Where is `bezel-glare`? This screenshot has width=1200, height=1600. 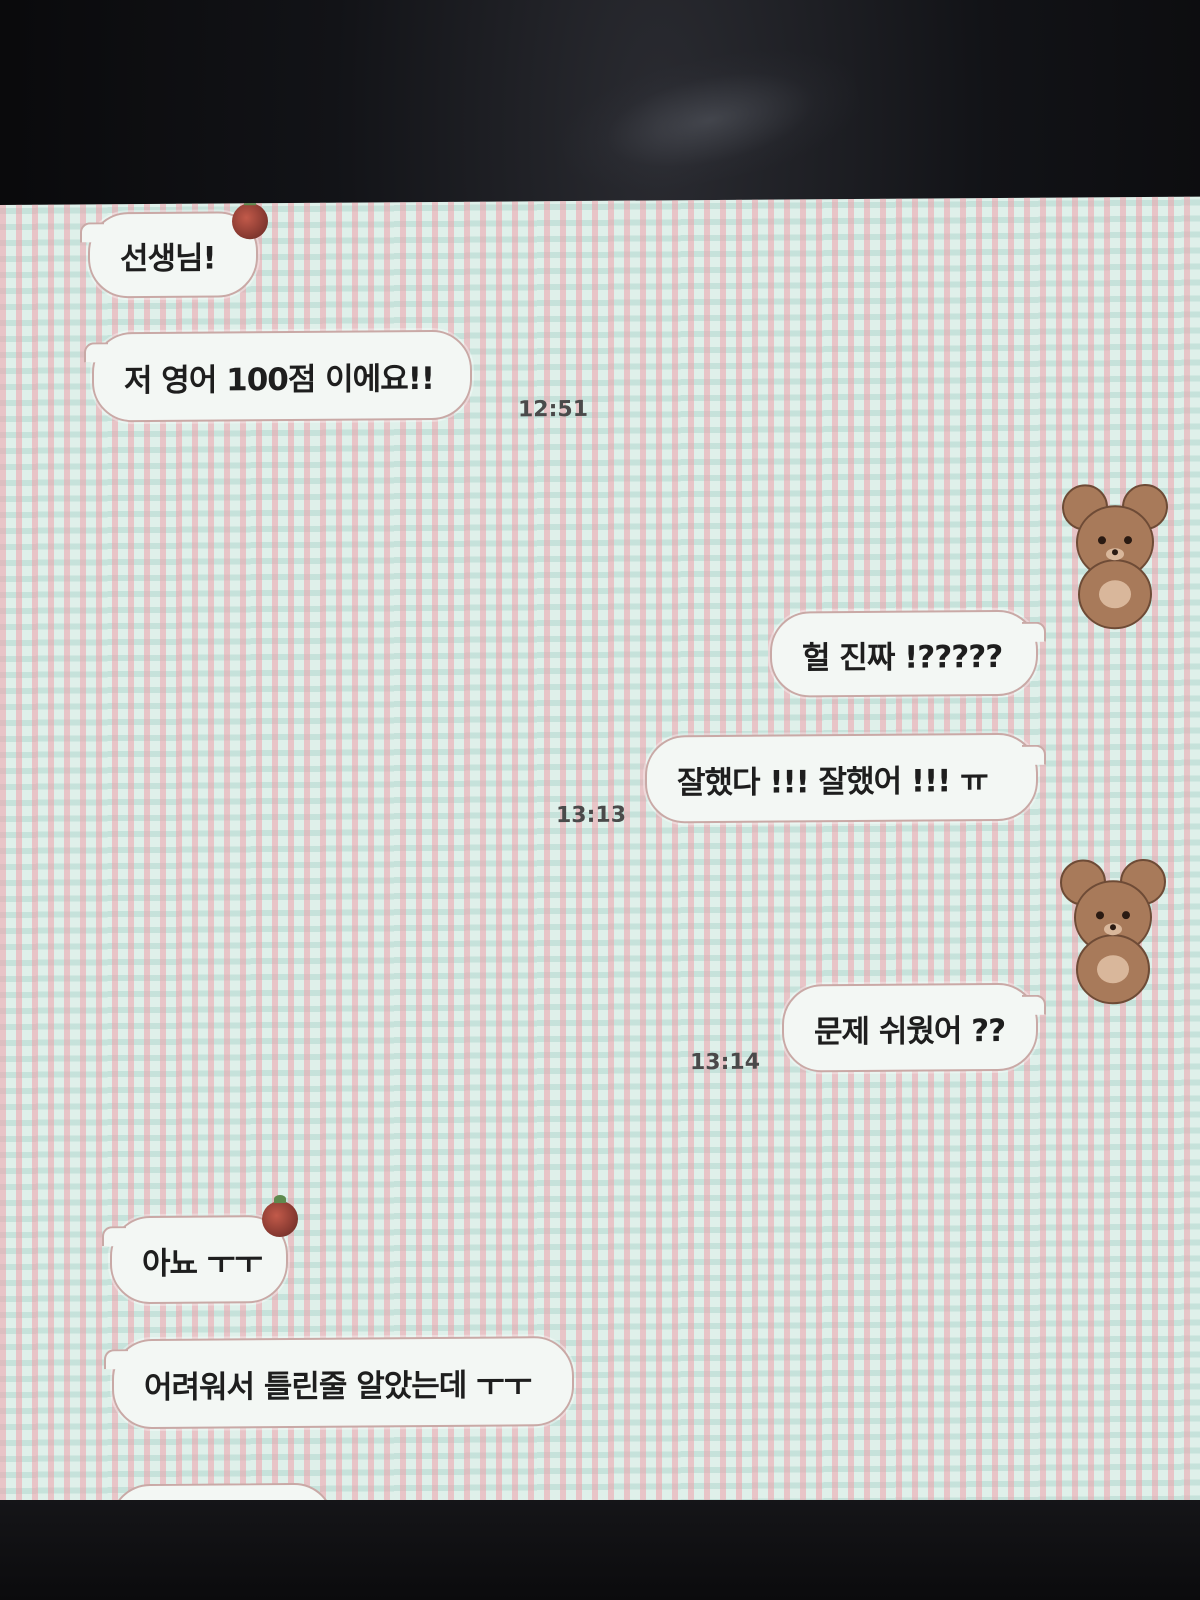 bezel-glare is located at coordinates (710, 120).